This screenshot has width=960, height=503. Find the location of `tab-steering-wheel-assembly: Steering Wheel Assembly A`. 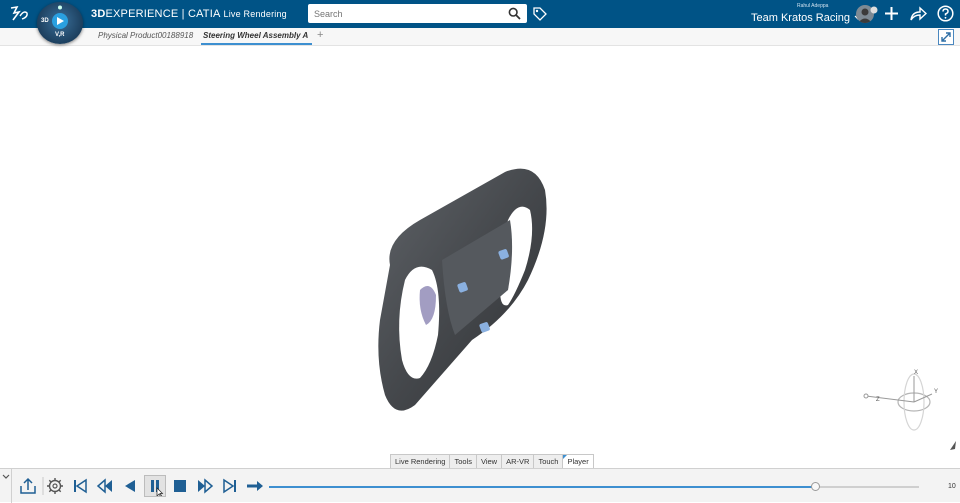

tab-steering-wheel-assembly: Steering Wheel Assembly A is located at coordinates (255, 35).